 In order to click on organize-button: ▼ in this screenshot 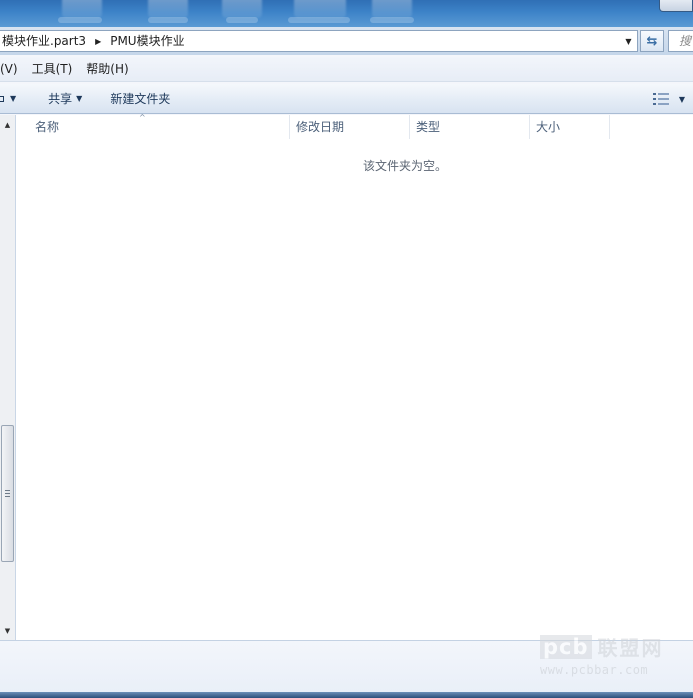, I will do `click(11, 99)`.